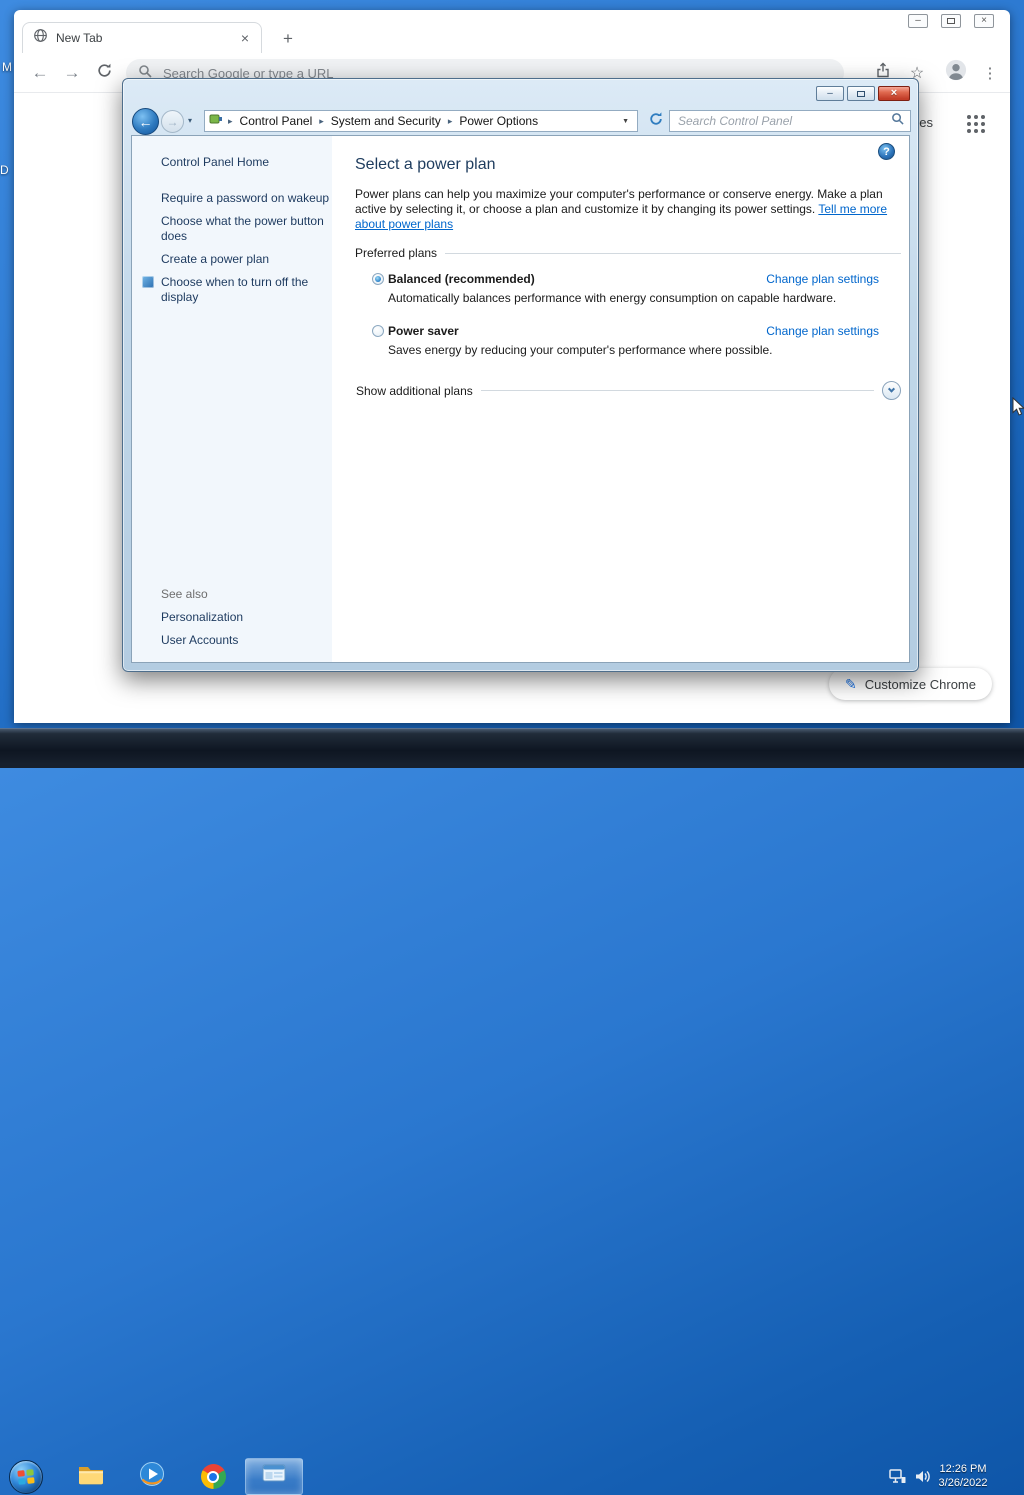  I want to click on customize-chrome-label: Customize Chrome, so click(920, 684).